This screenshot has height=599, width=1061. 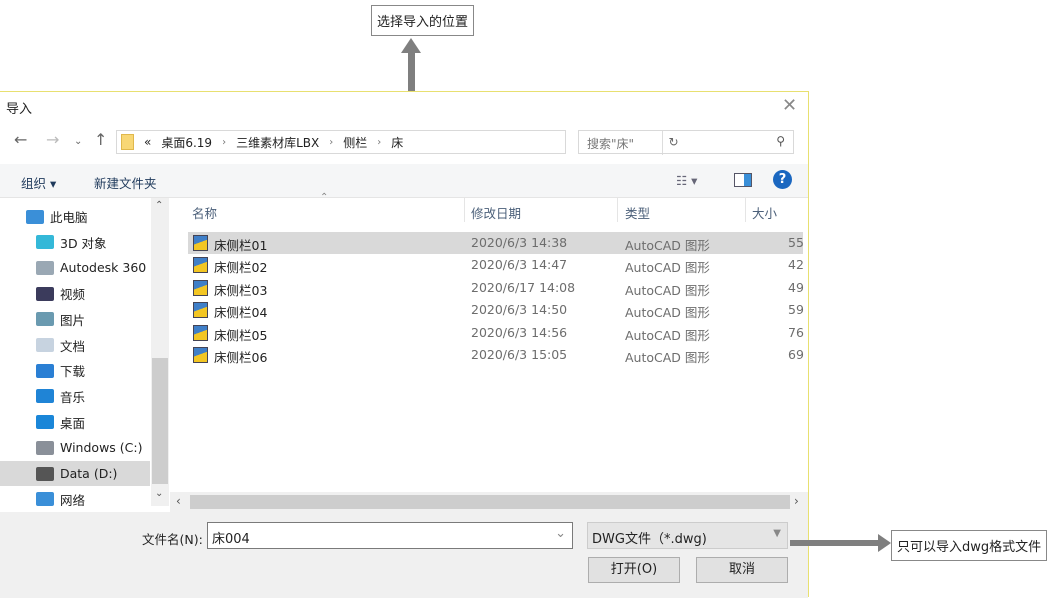 I want to click on sidebar-item: 文档, so click(x=75, y=345).